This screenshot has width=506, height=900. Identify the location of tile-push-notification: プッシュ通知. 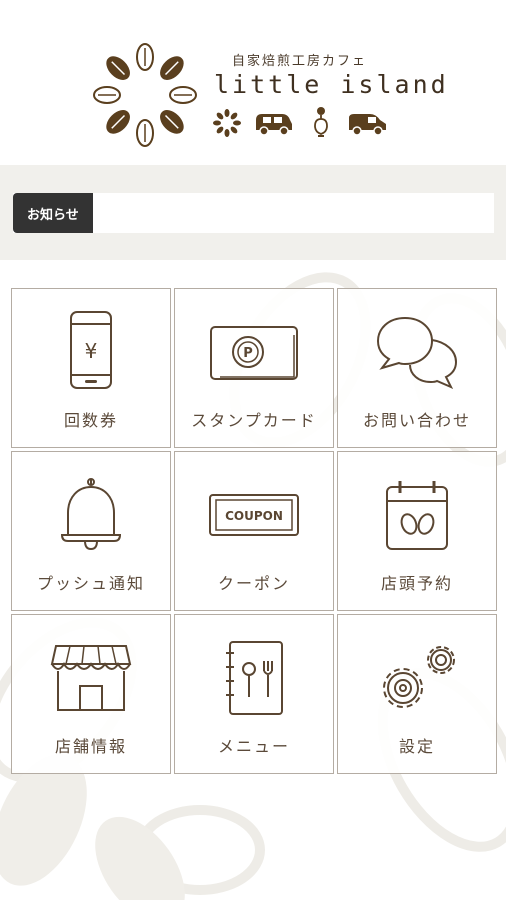
(91, 531).